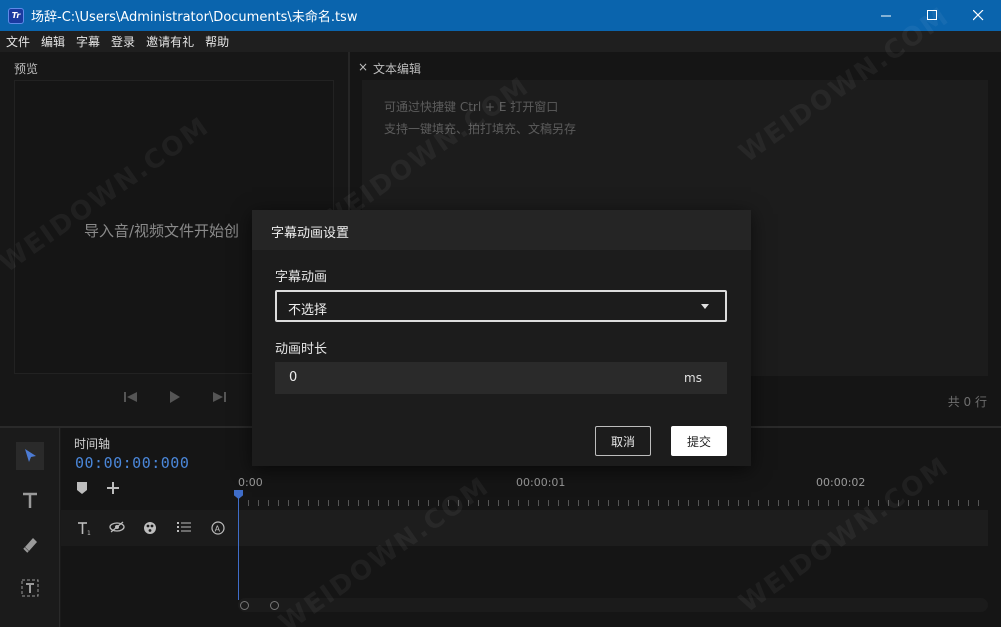 The image size is (1001, 627). Describe the element at coordinates (613, 528) in the screenshot. I see `subtitle-track` at that location.